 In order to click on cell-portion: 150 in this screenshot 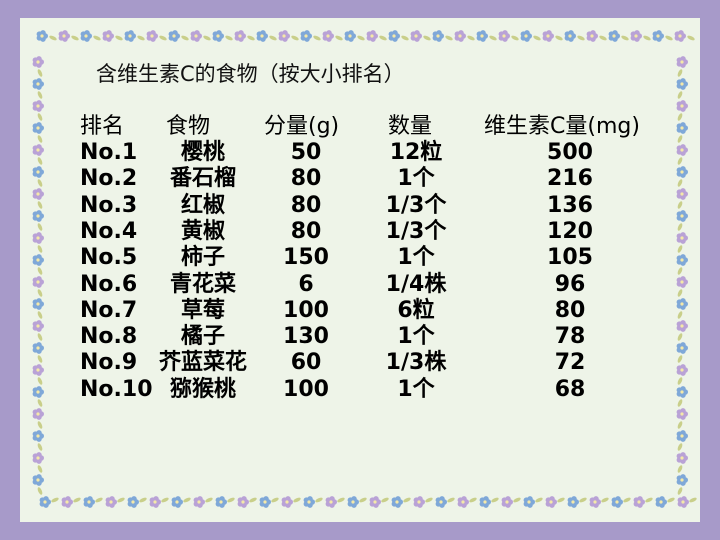, I will do `click(306, 258)`.